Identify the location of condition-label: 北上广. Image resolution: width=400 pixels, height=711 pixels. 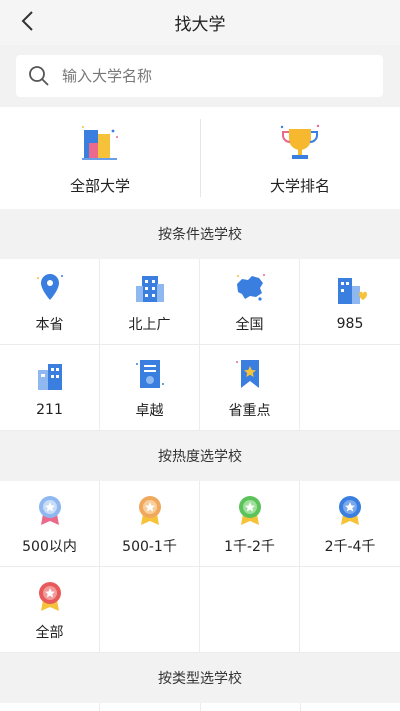
(149, 324).